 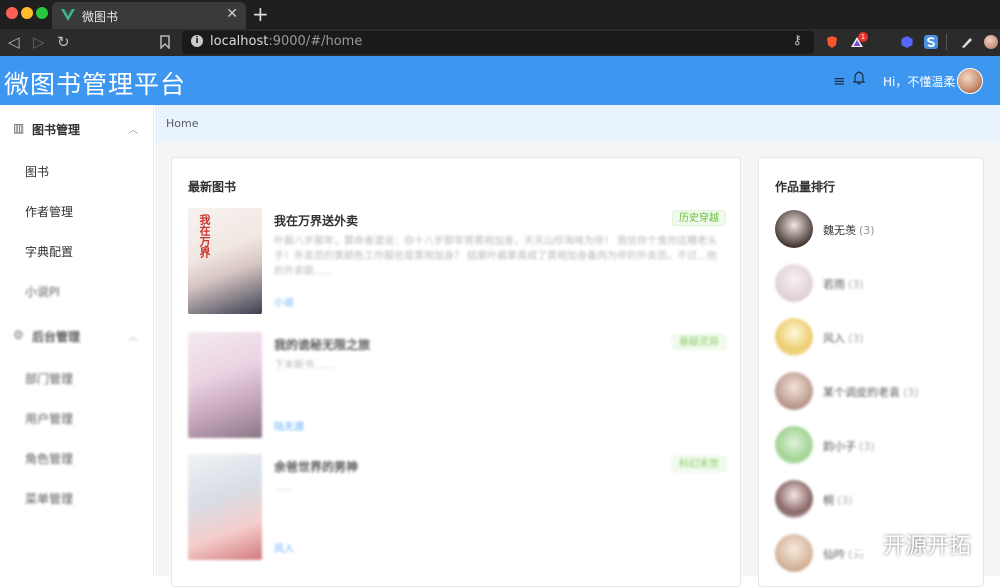 I want to click on app-title: 微图书管理平台, so click(x=95, y=84).